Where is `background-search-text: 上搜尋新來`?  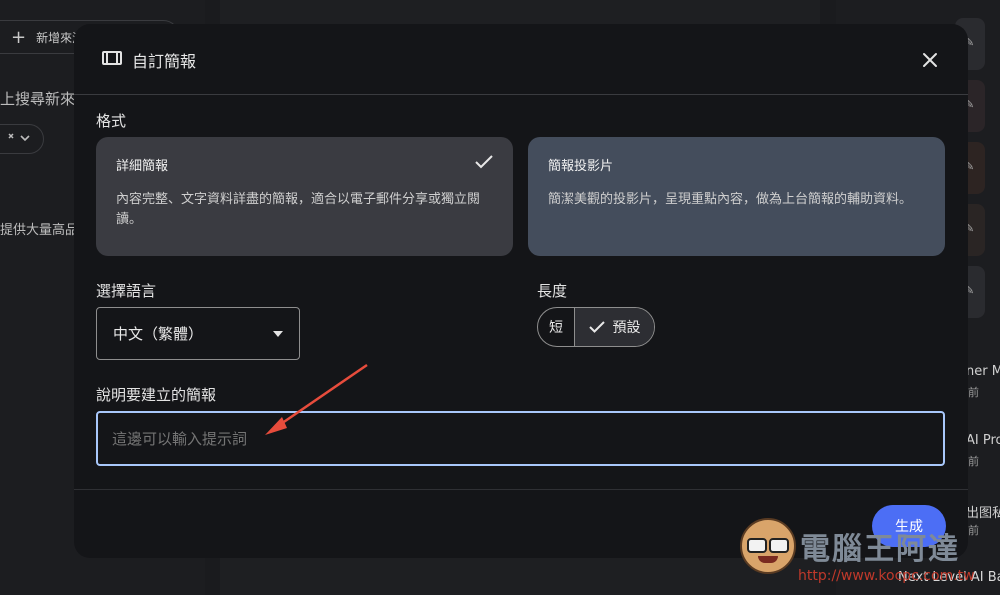
background-search-text: 上搜尋新來 is located at coordinates (38, 99).